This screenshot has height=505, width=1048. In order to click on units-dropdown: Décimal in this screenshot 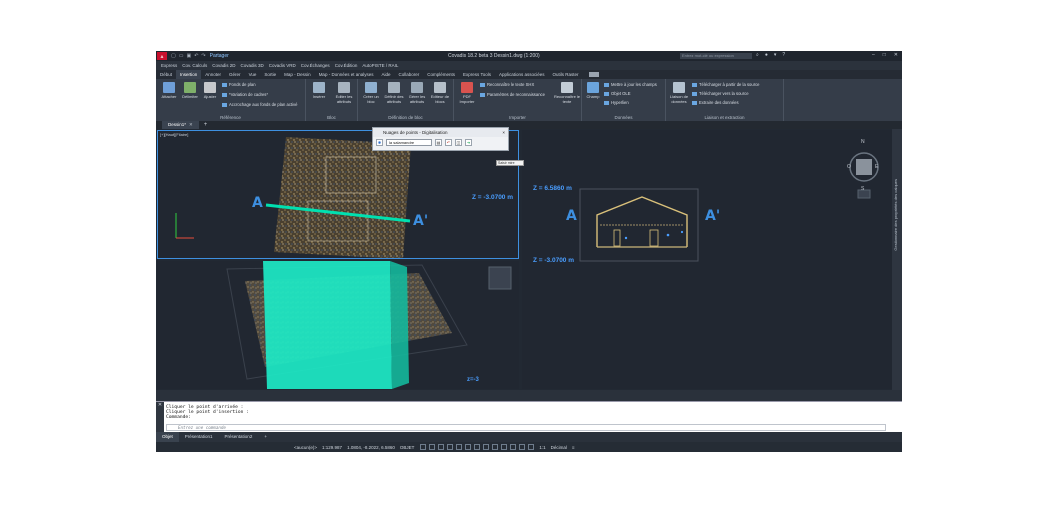, I will do `click(559, 447)`.